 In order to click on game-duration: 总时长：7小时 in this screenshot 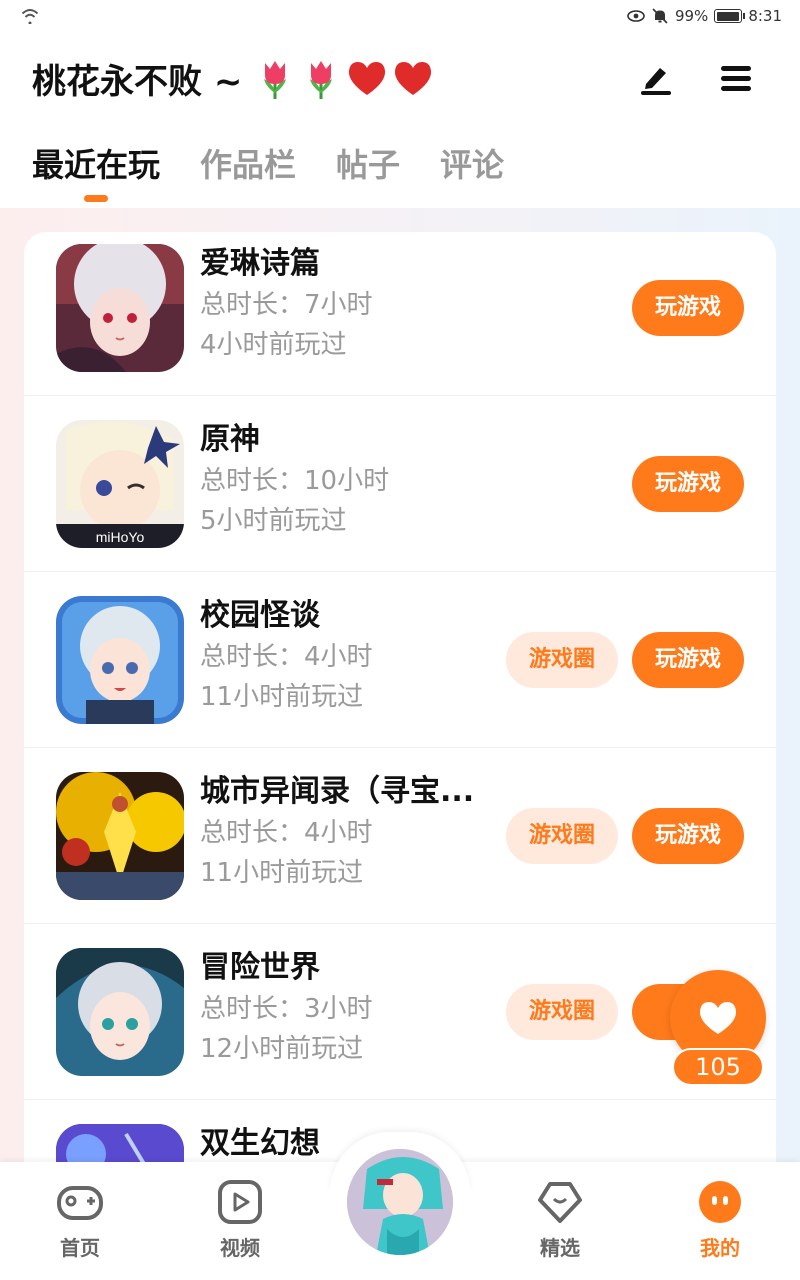, I will do `click(286, 305)`.